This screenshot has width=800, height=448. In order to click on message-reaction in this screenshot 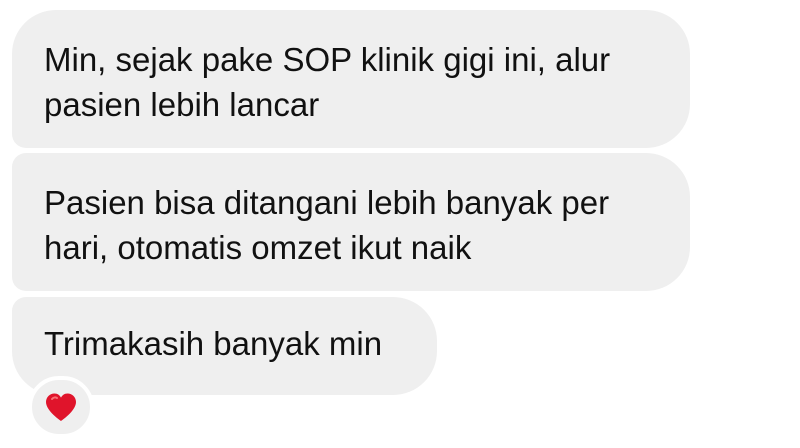, I will do `click(61, 407)`.